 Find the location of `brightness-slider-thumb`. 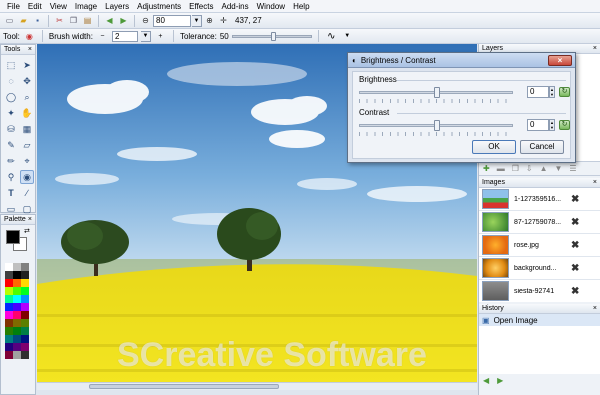

brightness-slider-thumb is located at coordinates (437, 92).